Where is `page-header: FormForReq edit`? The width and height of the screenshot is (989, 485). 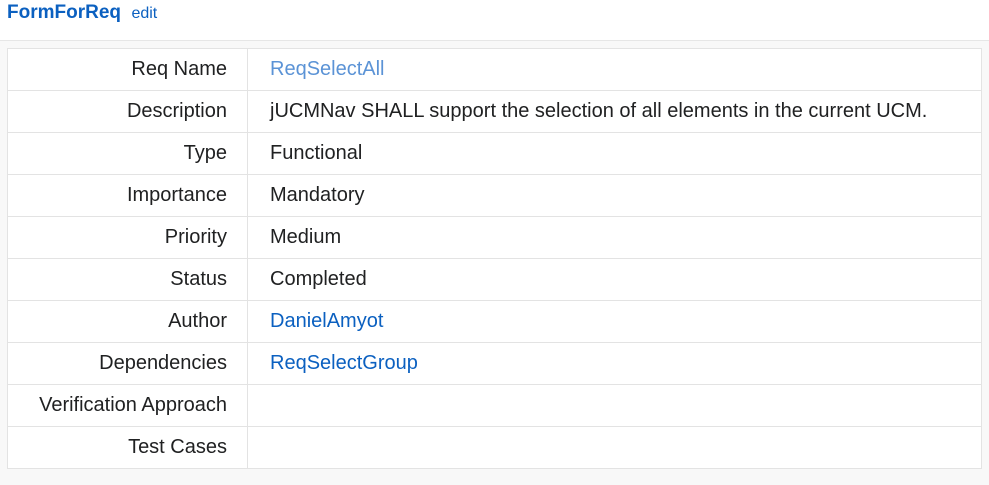
page-header: FormForReq edit is located at coordinates (82, 13).